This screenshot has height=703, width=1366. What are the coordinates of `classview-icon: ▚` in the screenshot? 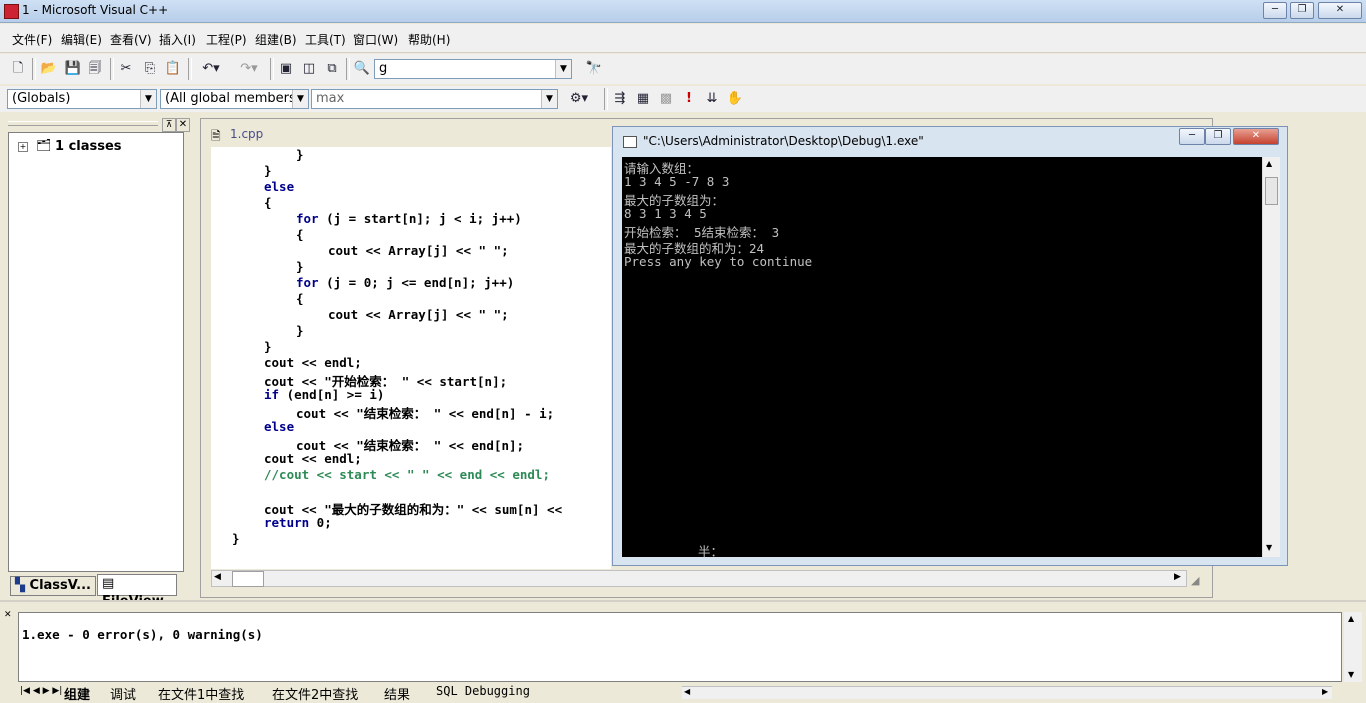 It's located at (22, 585).